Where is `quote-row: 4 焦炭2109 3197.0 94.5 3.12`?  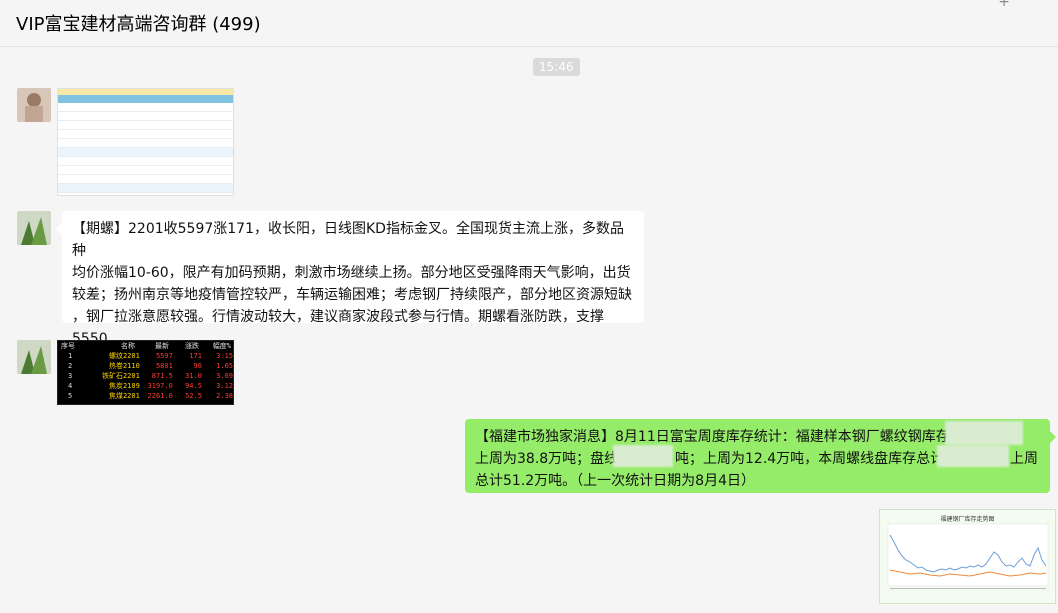 quote-row: 4 焦炭2109 3197.0 94.5 3.12 is located at coordinates (145, 386).